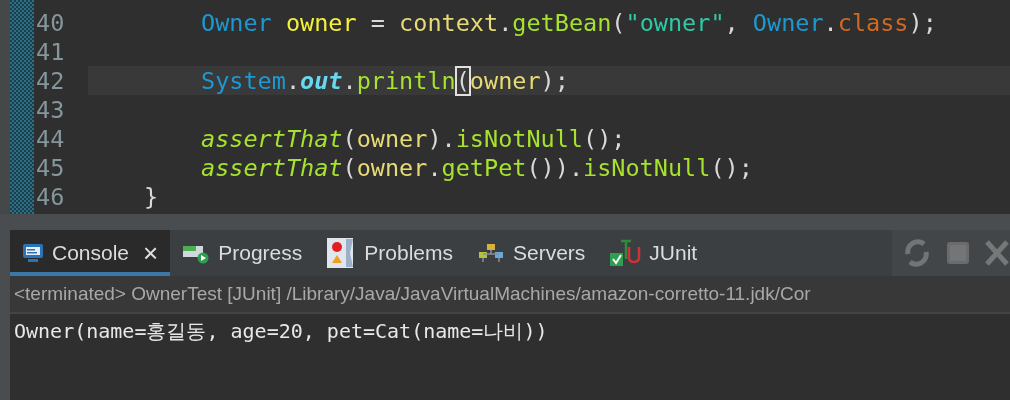  I want to click on view-tab: JUnit, so click(653, 253).